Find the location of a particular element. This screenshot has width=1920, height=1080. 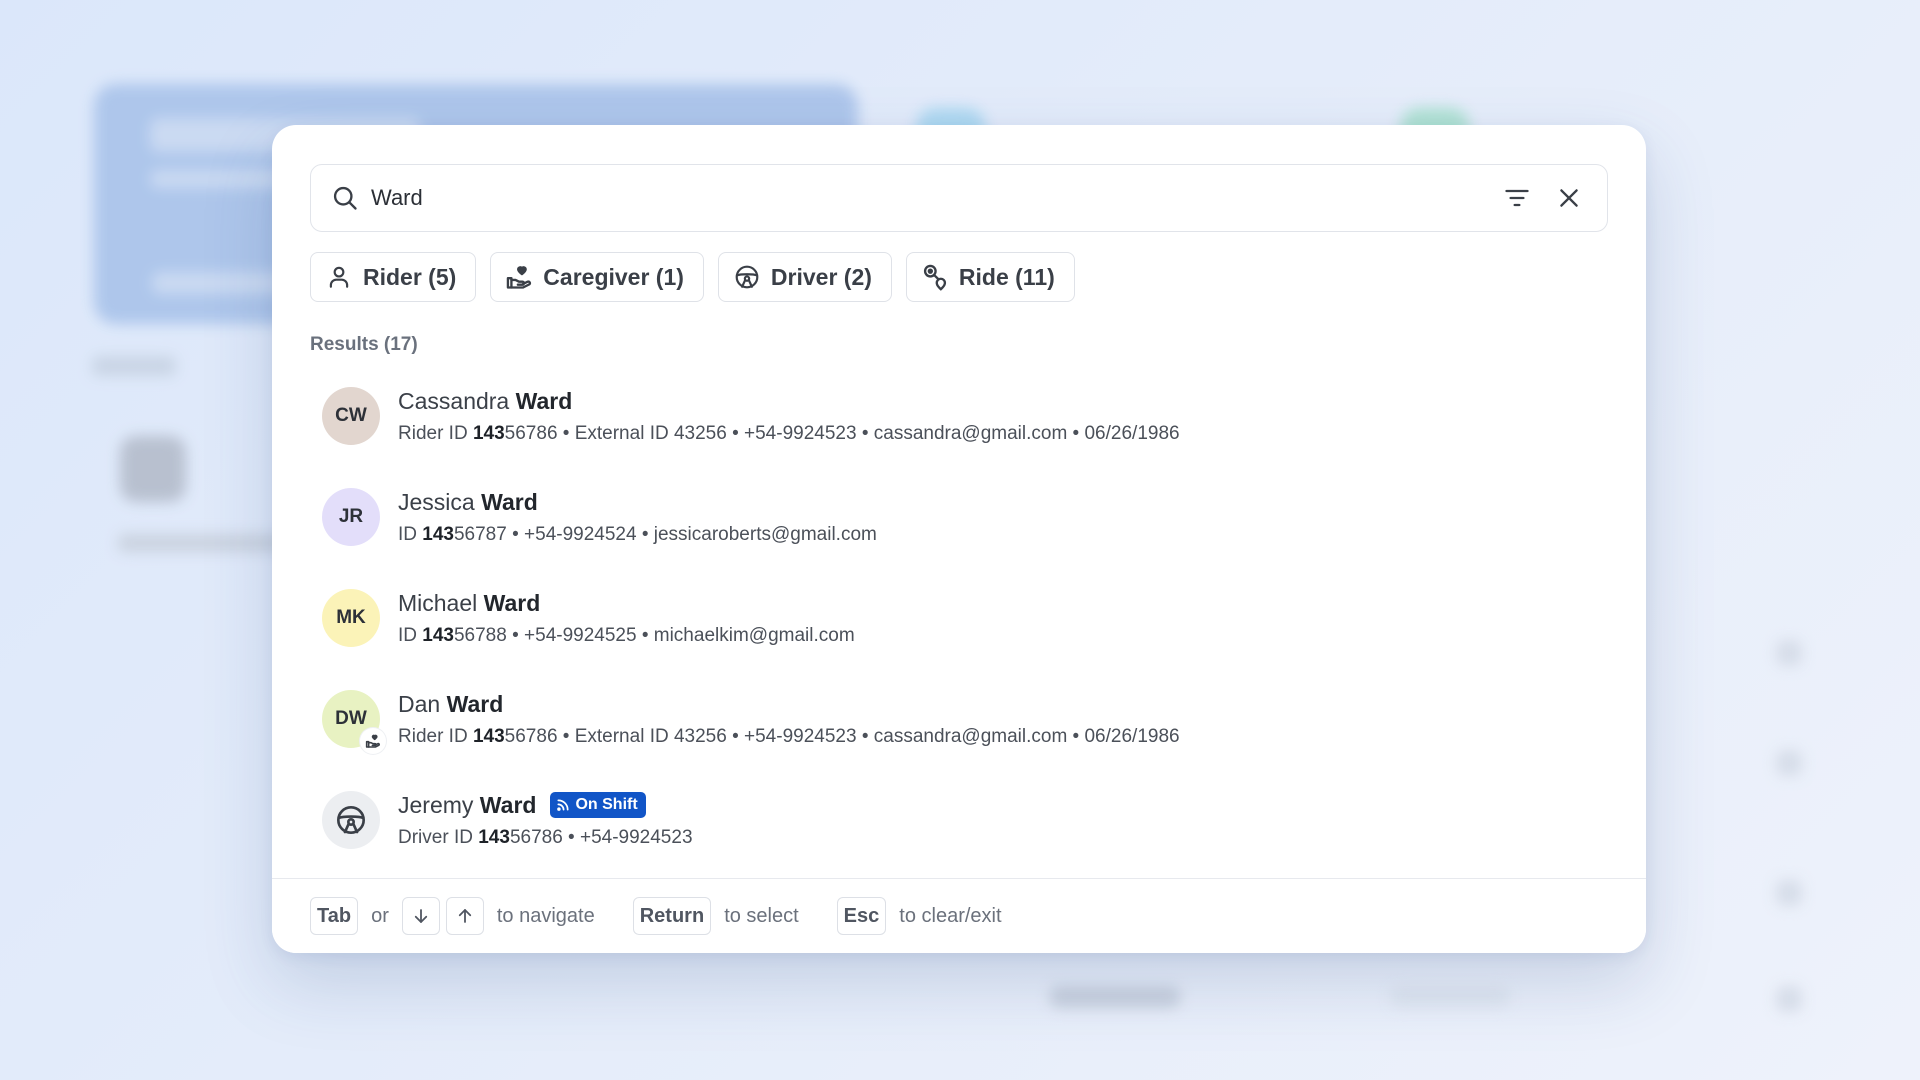

filter-chip-label: Rider (5) is located at coordinates (410, 276).